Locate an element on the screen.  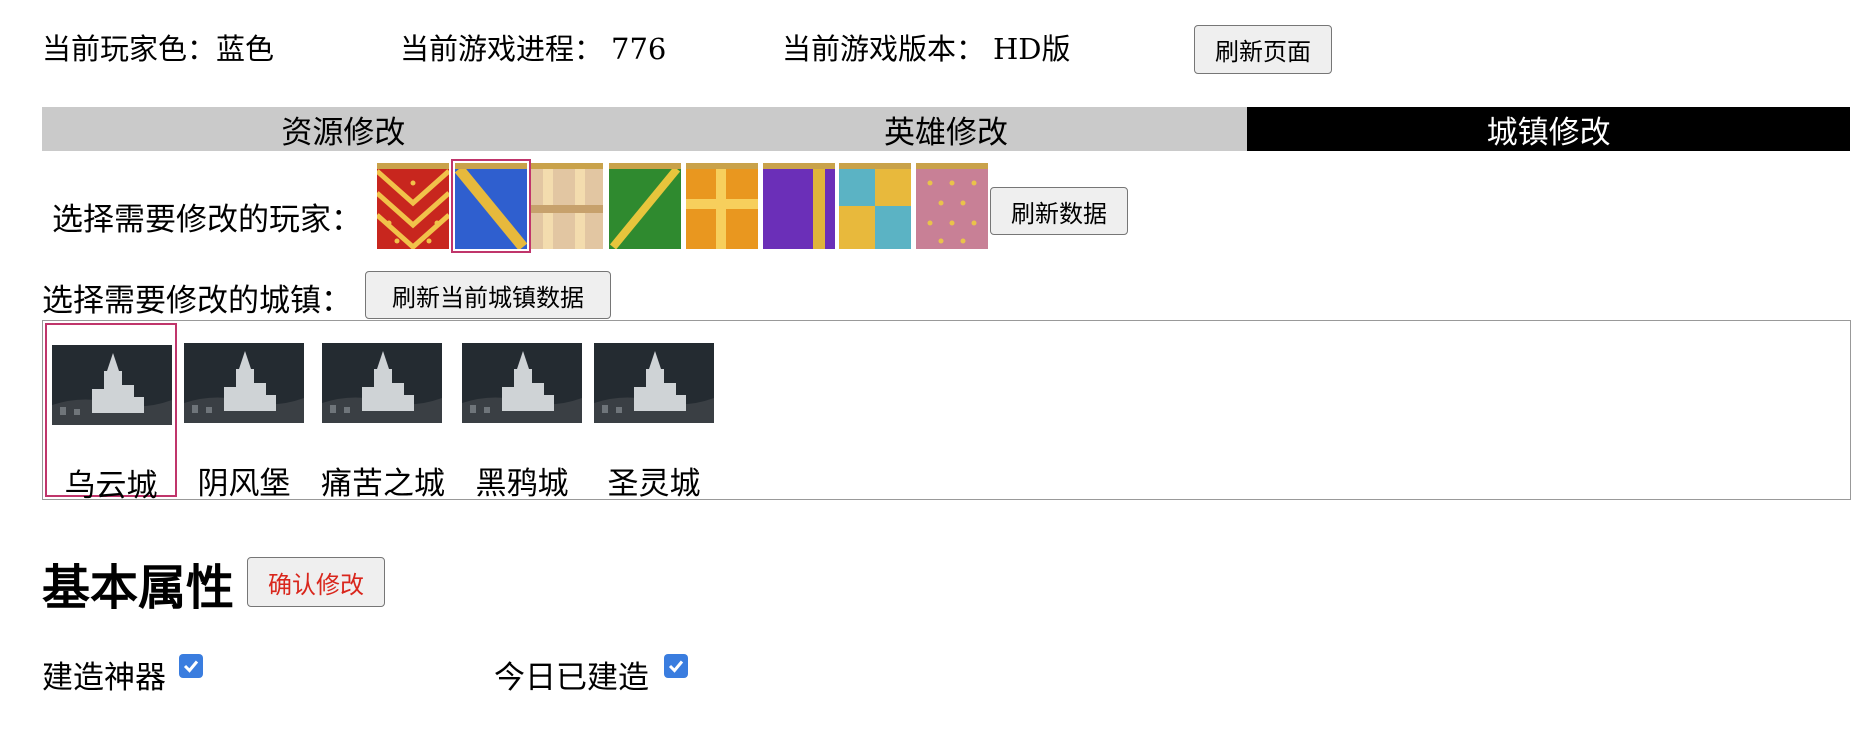
confirm-modify-button: 确认修改 is located at coordinates (316, 582).